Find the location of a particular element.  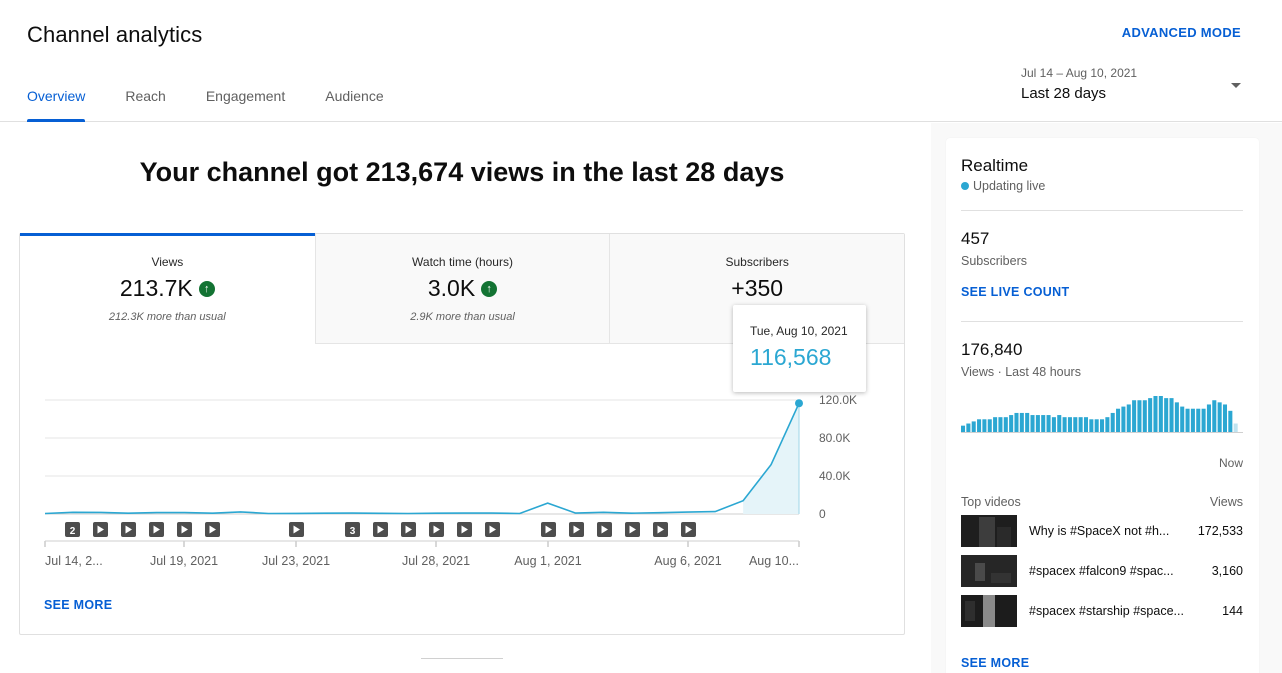

video-views: 3,160 is located at coordinates (1227, 571).